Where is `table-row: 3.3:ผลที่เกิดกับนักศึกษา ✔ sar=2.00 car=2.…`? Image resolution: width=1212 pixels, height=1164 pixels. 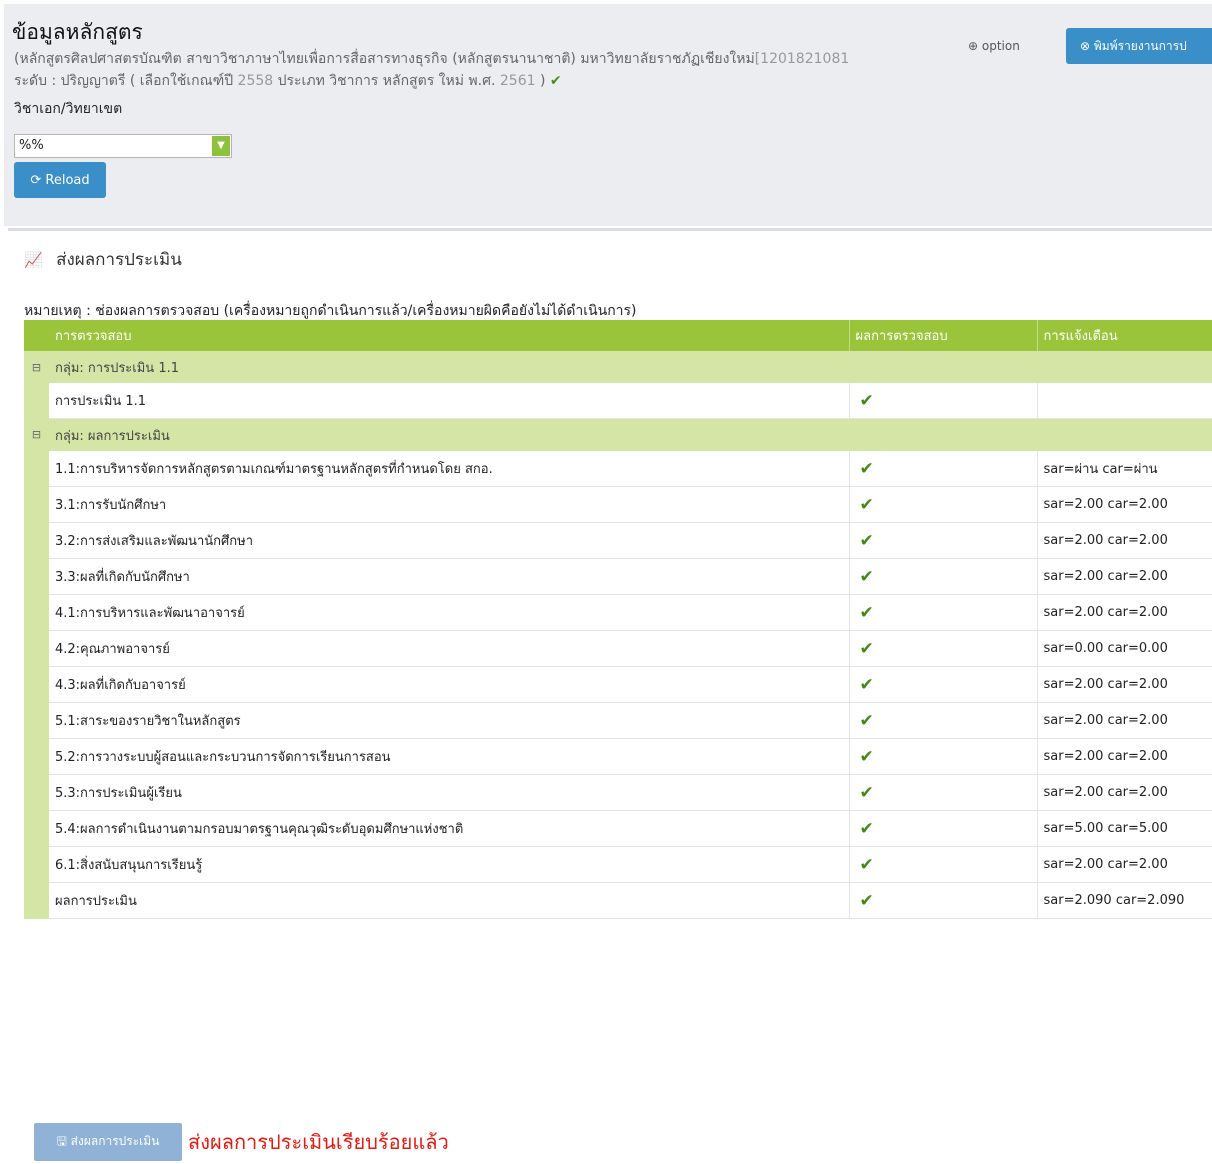 table-row: 3.3:ผลที่เกิดกับนักศึกษา ✔ sar=2.00 car=2.… is located at coordinates (618, 576).